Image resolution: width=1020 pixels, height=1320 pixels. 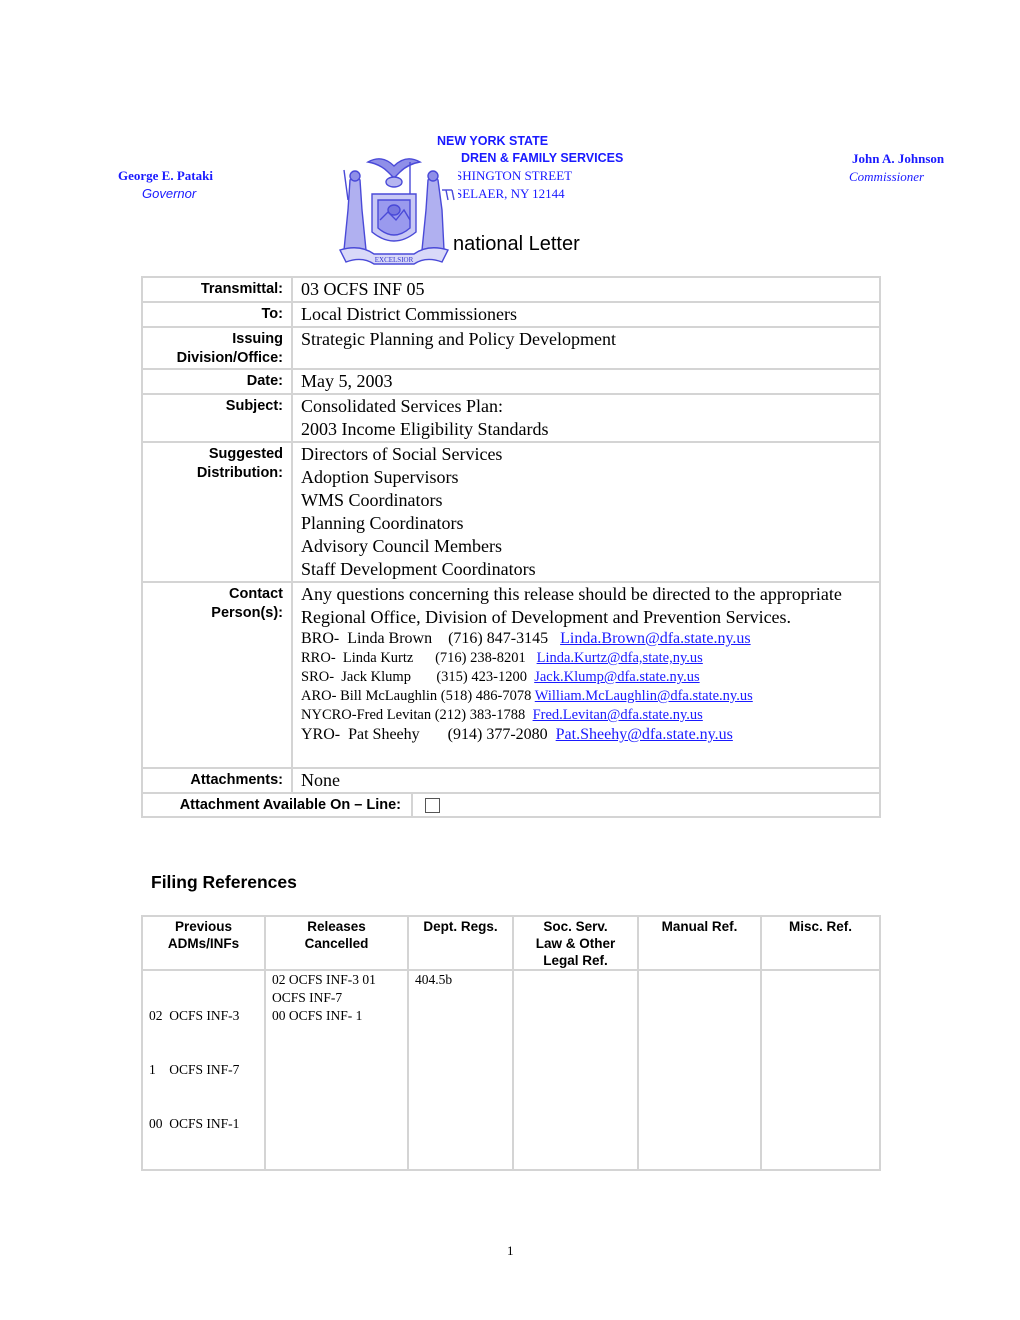 I want to click on distribution-item: Advisory Council Members, so click(x=401, y=546).